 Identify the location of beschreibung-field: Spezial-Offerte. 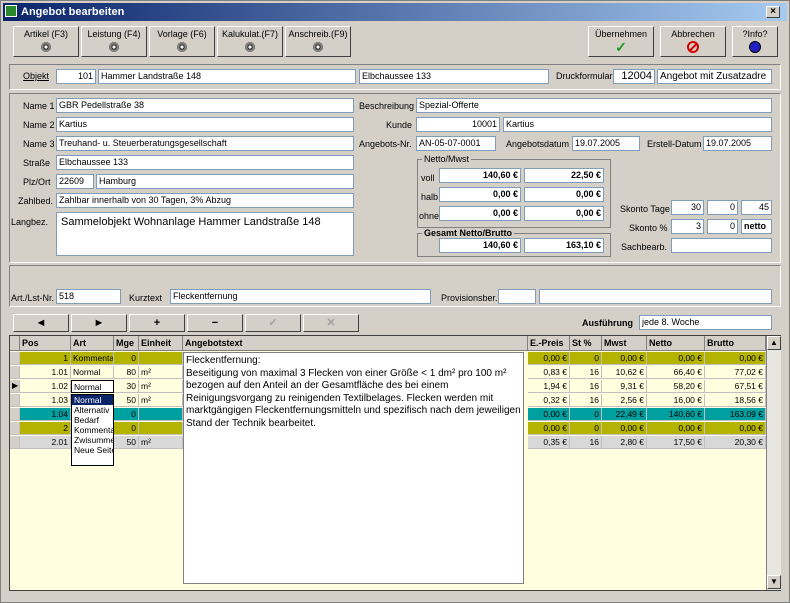
(594, 105).